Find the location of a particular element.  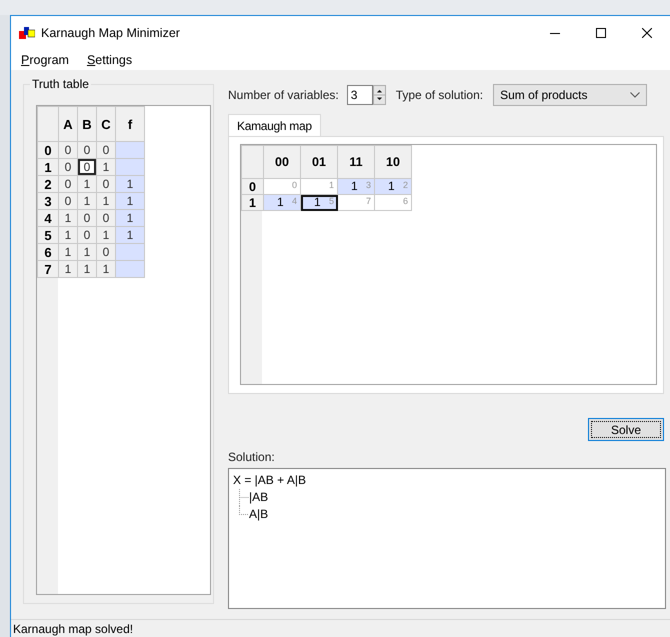

maximize-icon is located at coordinates (601, 33).